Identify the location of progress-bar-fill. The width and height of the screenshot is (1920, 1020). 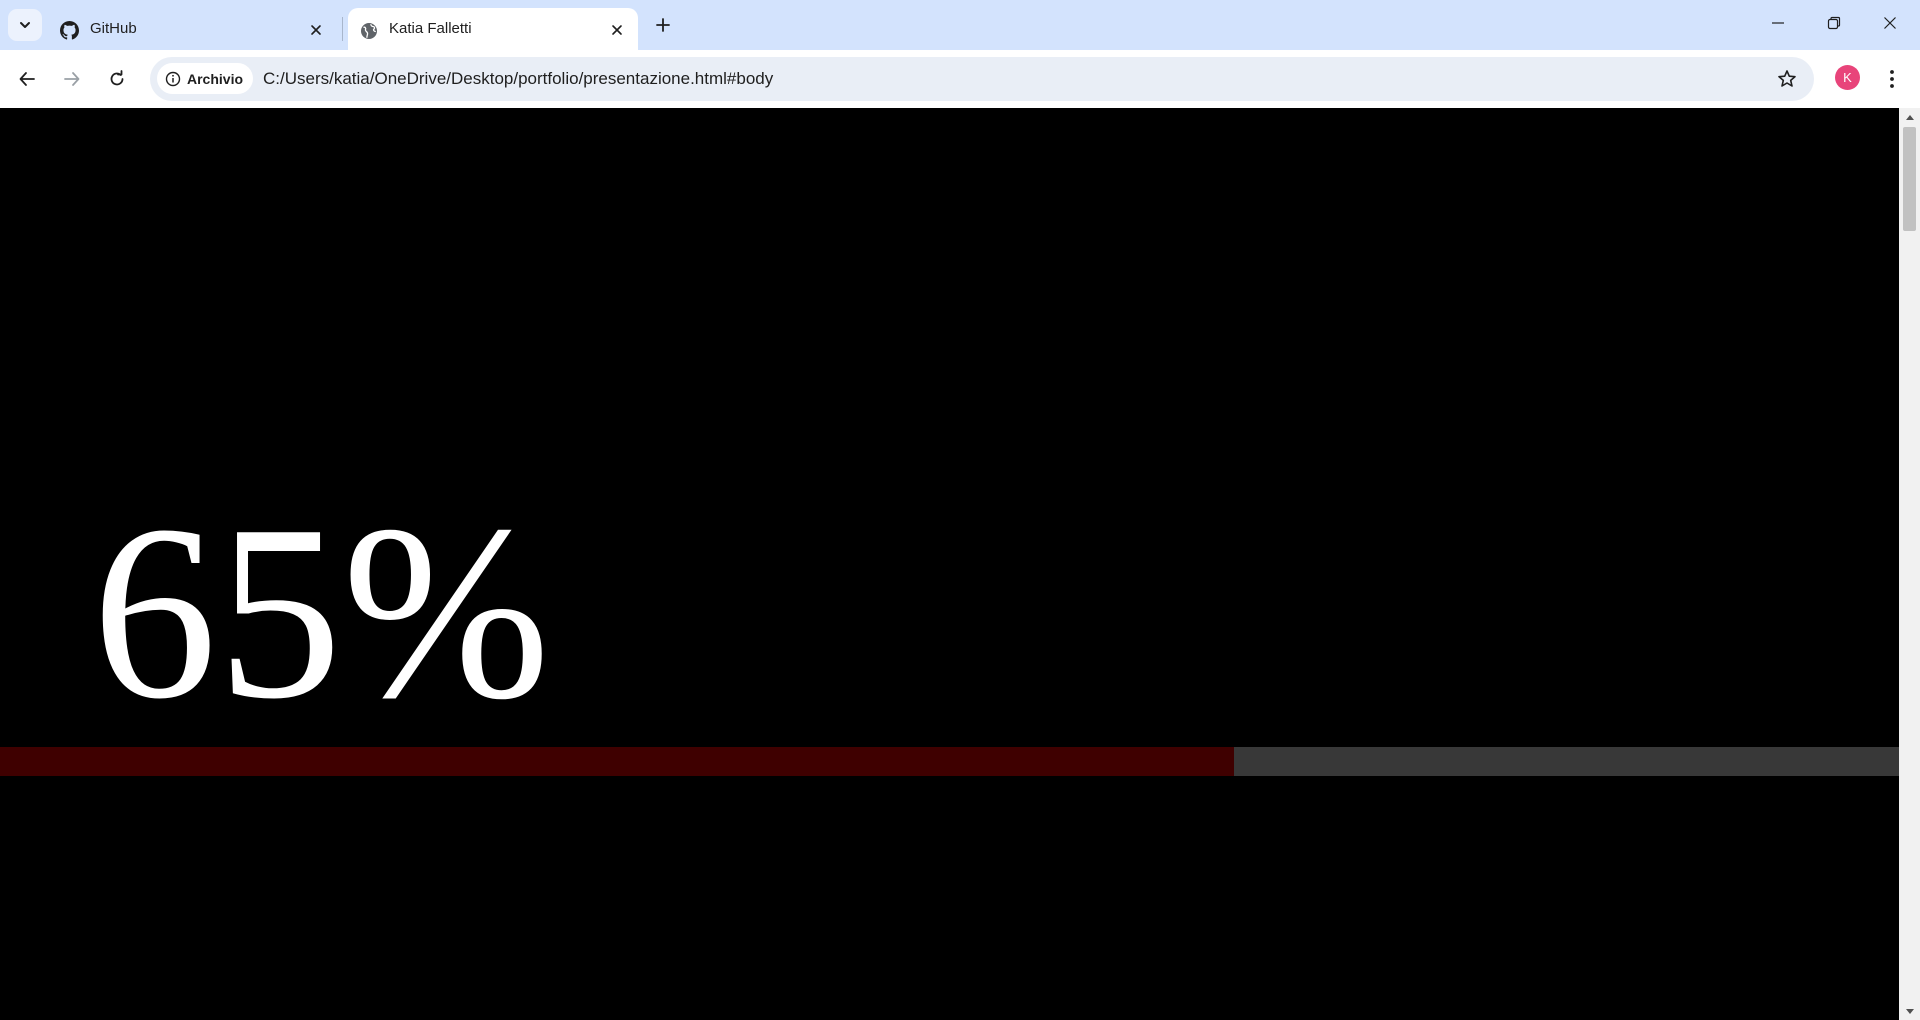
(617, 761).